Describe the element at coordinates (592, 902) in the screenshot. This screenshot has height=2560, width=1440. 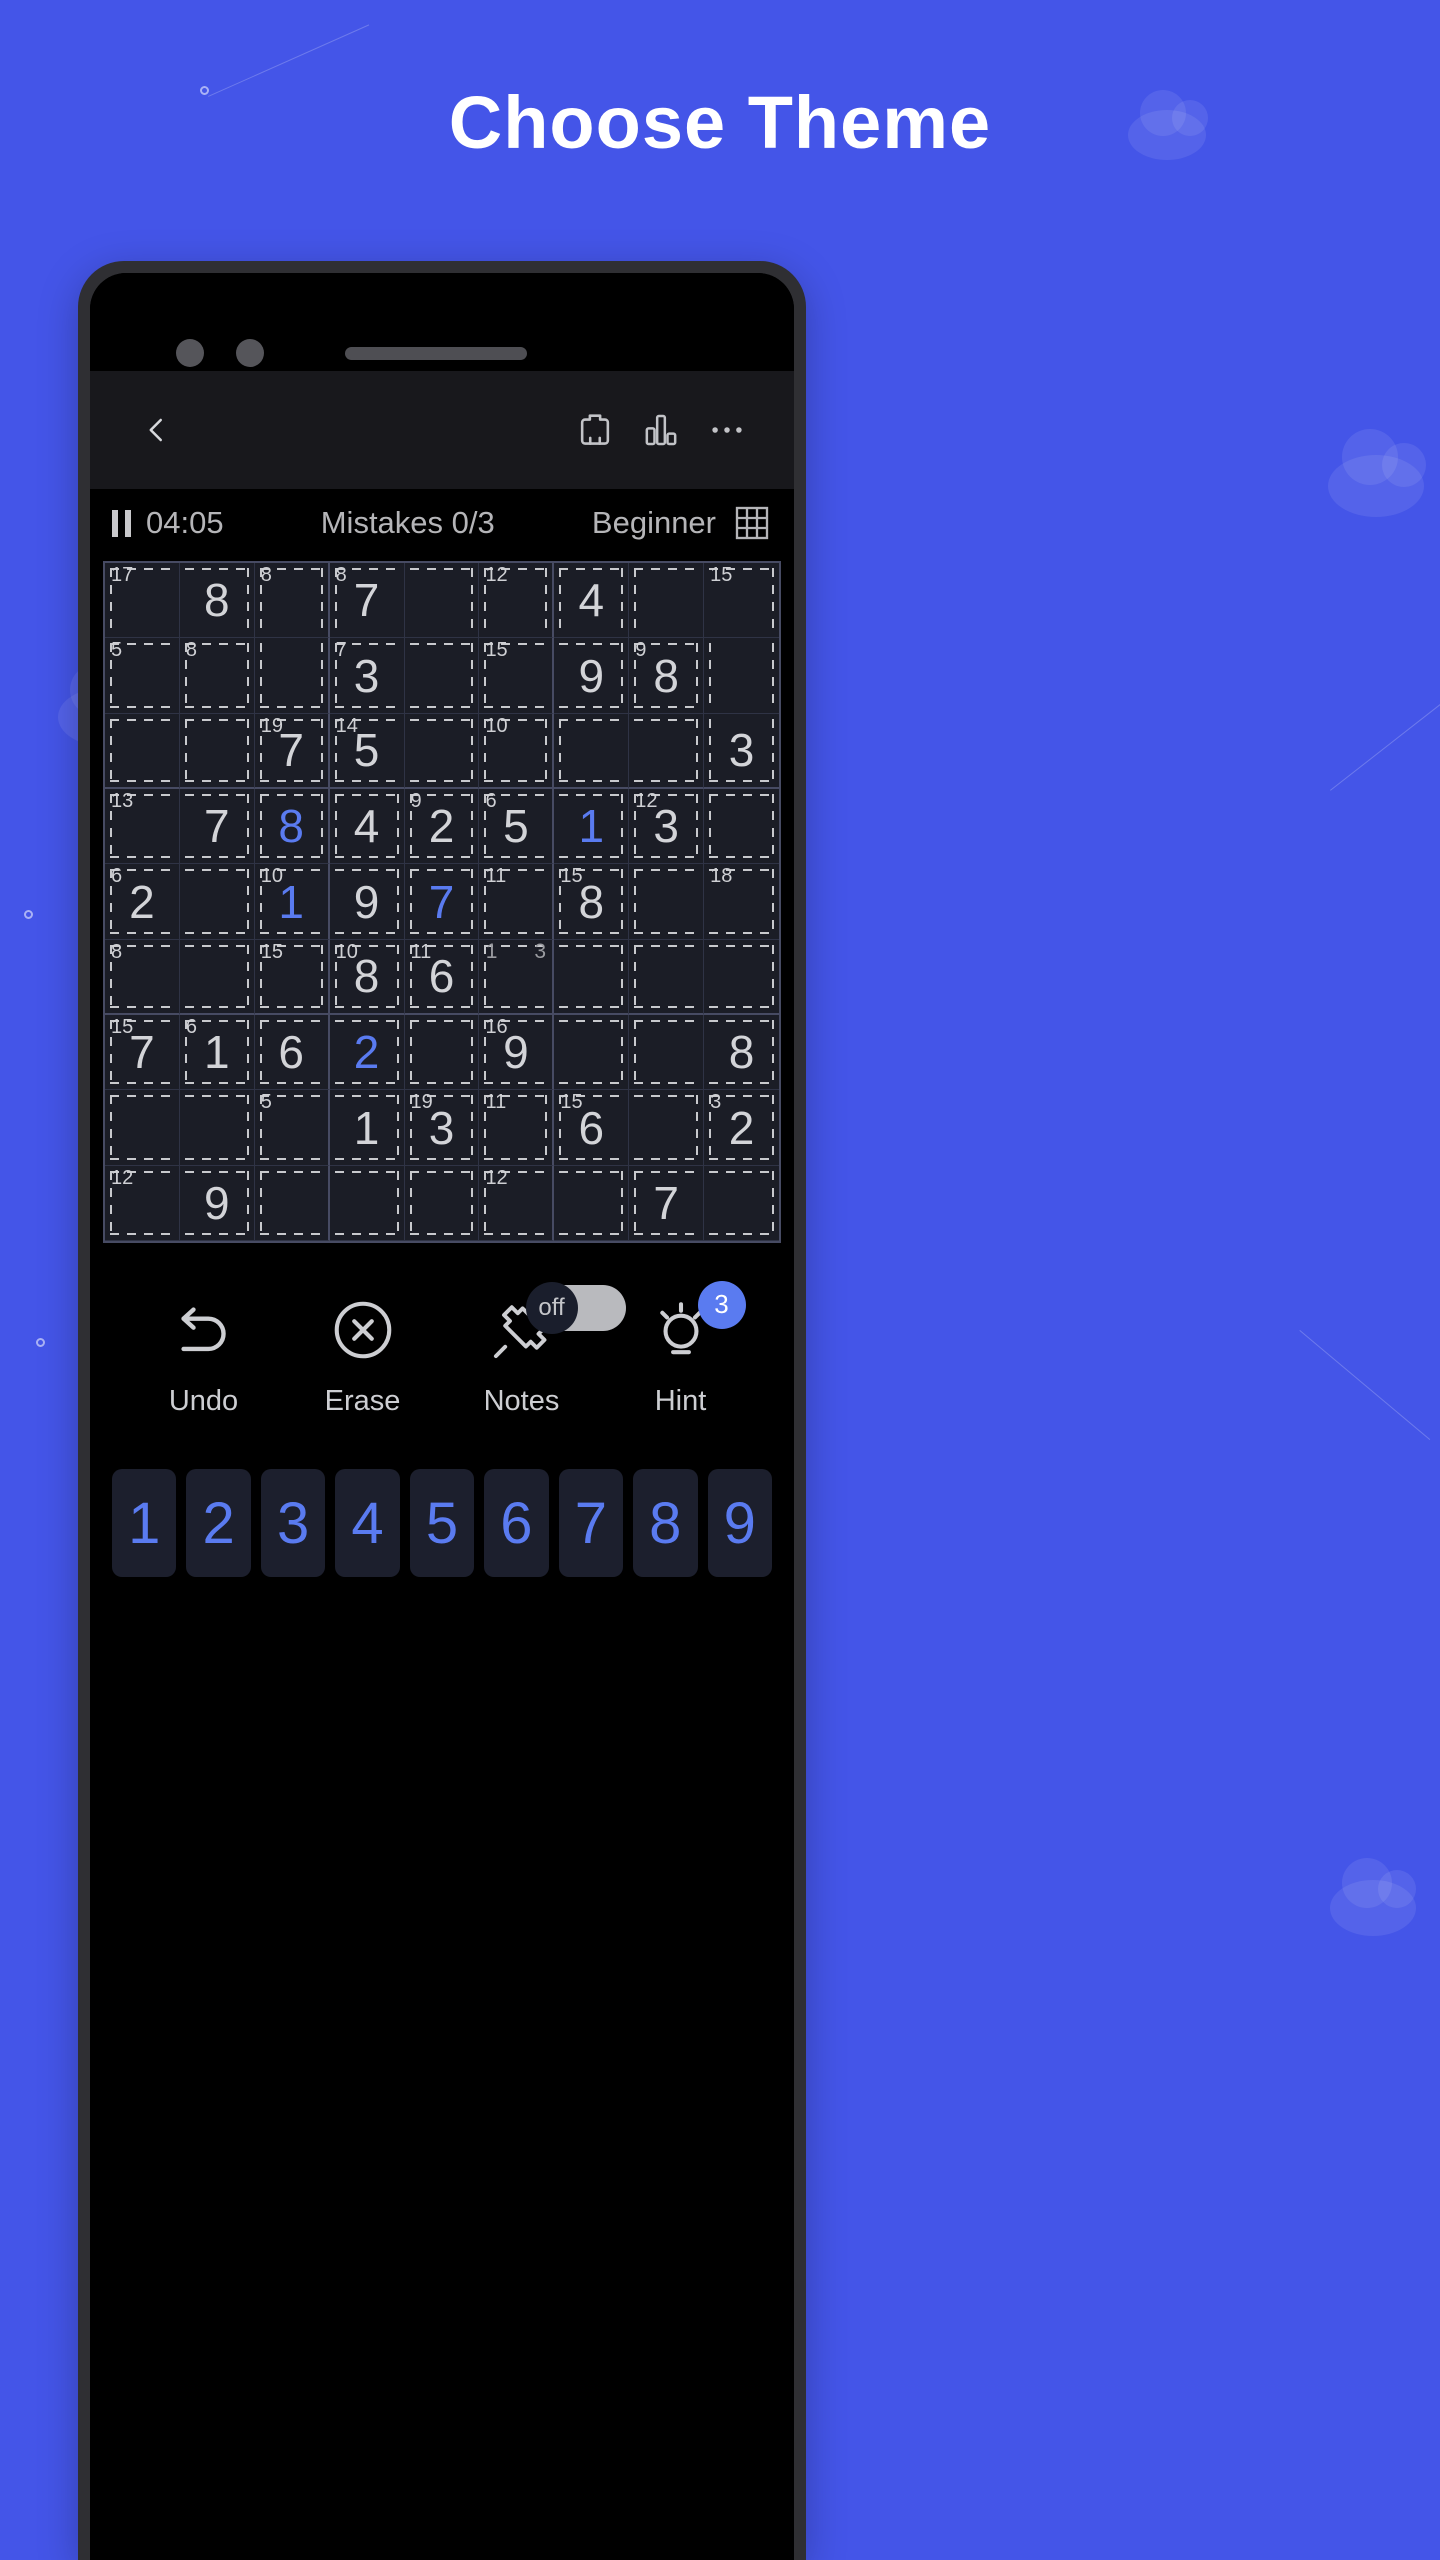
I see `board-cell: 15 8` at that location.